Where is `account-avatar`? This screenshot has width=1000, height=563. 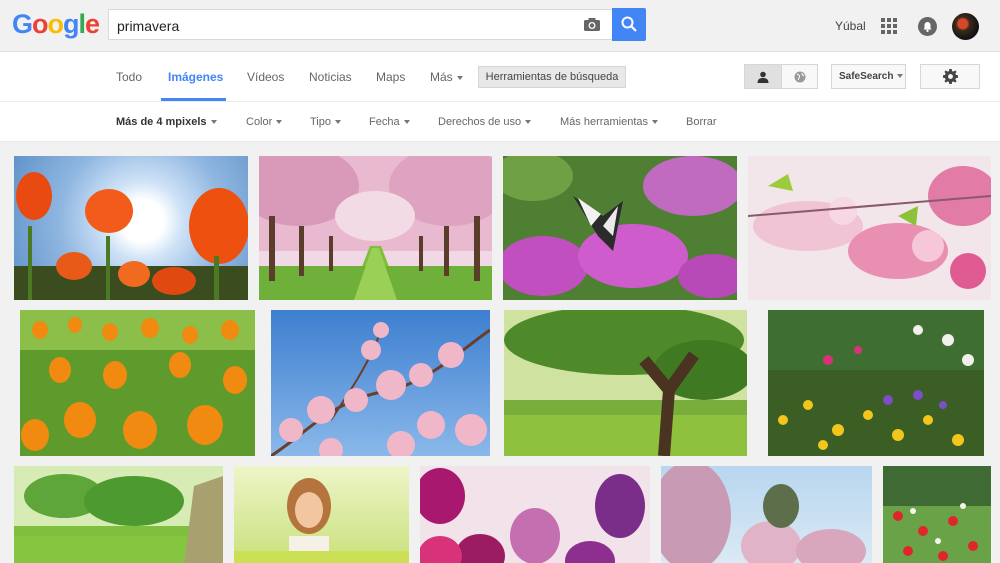
account-avatar is located at coordinates (965, 26).